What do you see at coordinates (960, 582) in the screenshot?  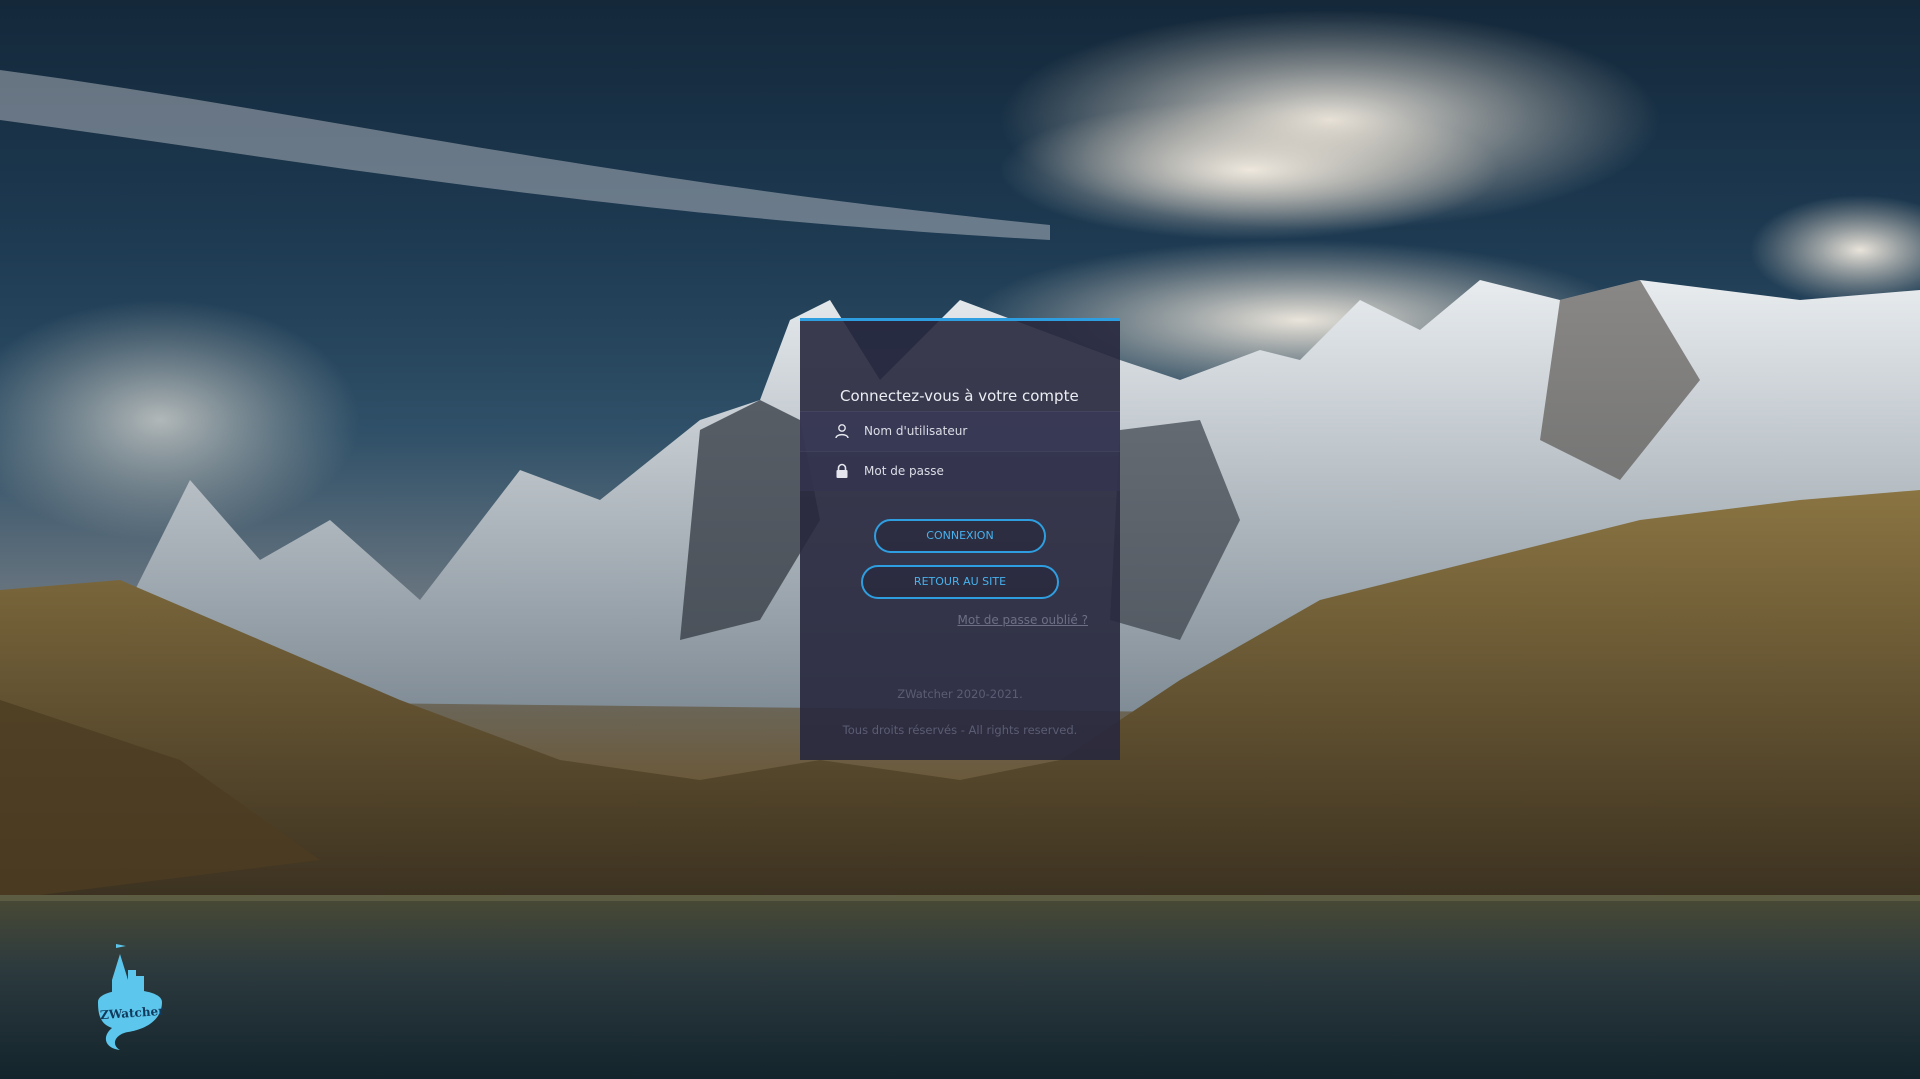 I see `return-to-site-button: RETOUR AU SITE` at bounding box center [960, 582].